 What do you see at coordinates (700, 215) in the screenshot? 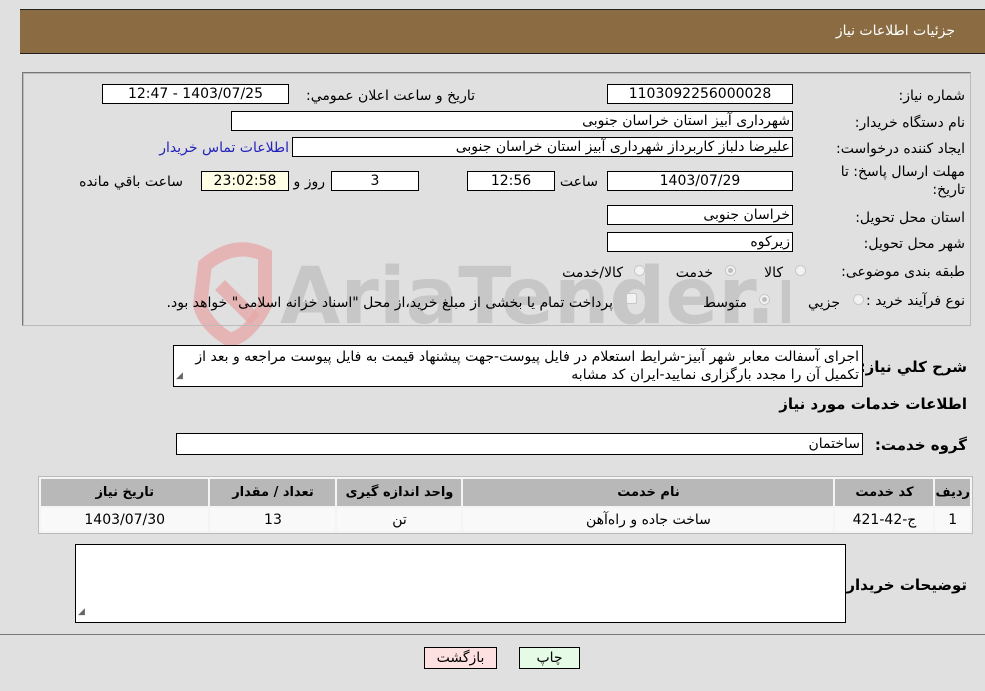
I see `delivery-province-field: خراسان جنوبی` at bounding box center [700, 215].